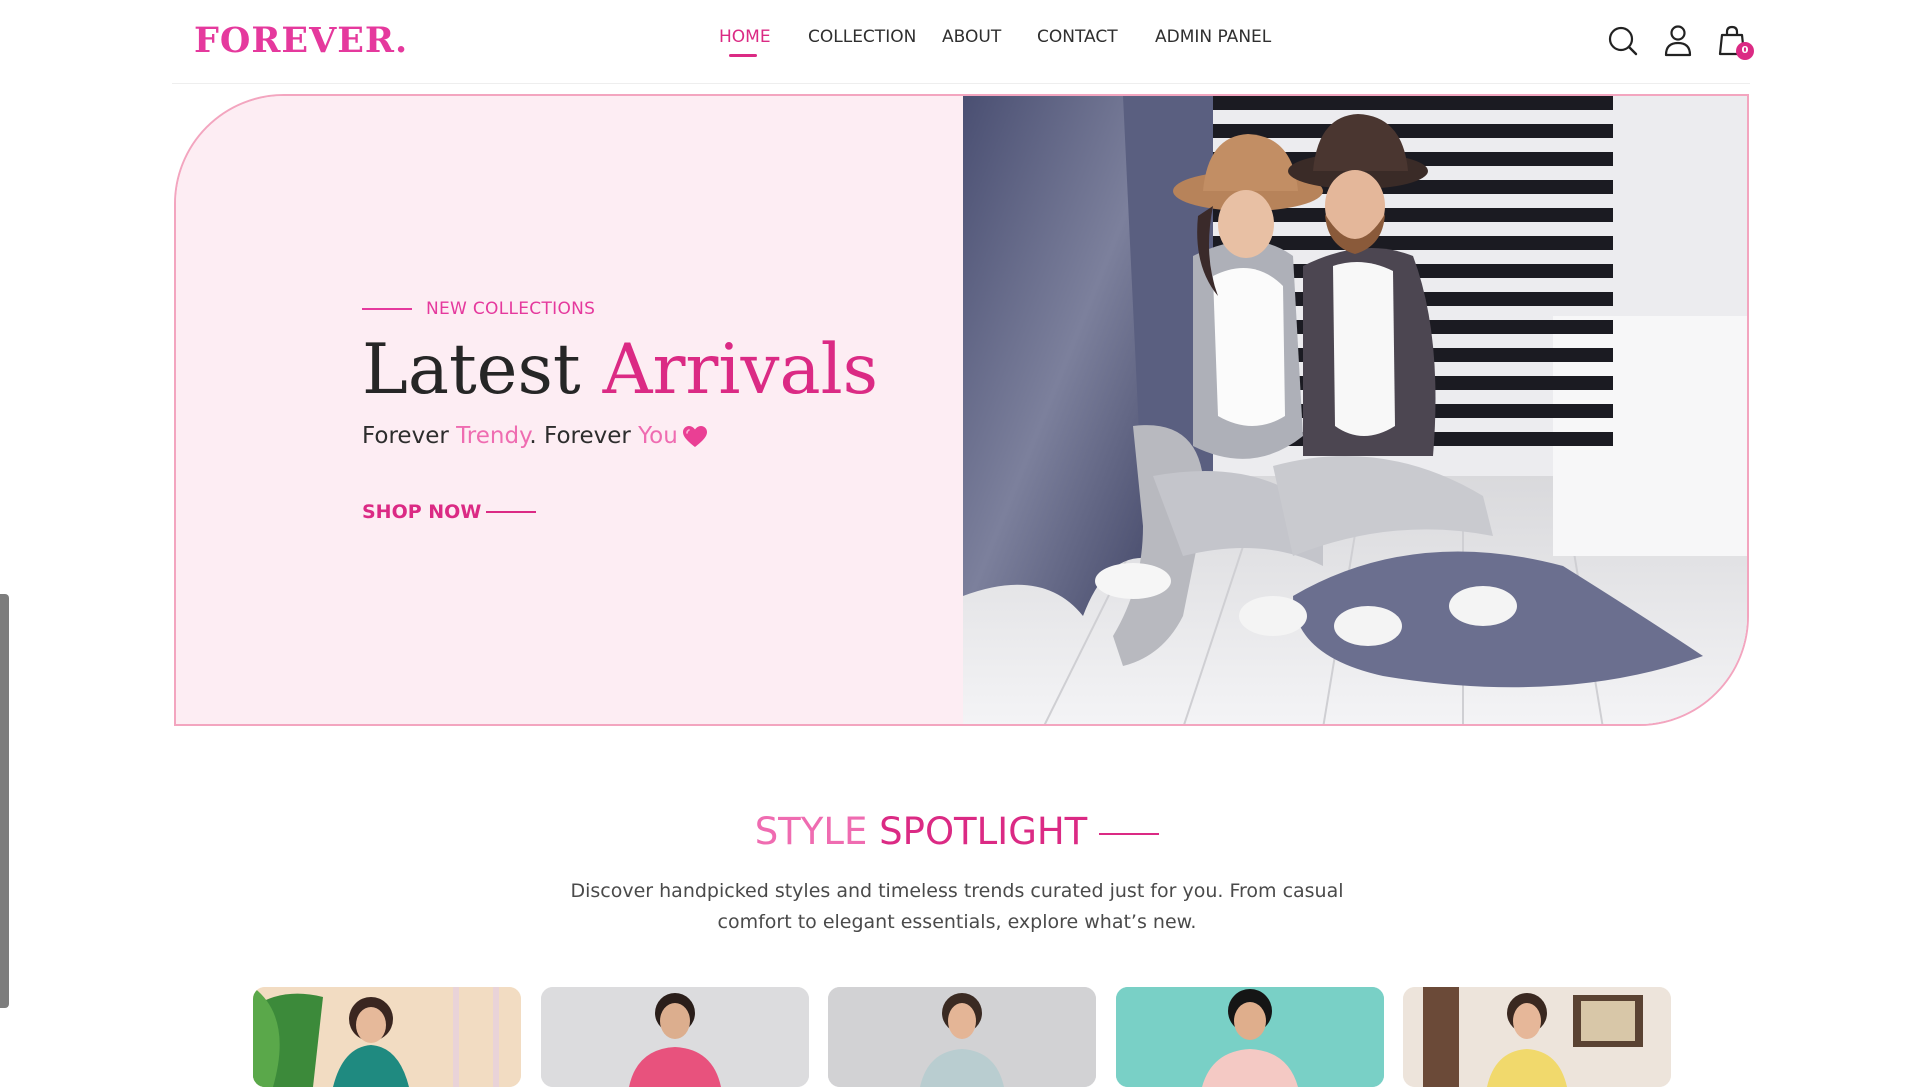 The width and height of the screenshot is (1914, 1087). Describe the element at coordinates (658, 436) in the screenshot. I see `tagline-word-4: You` at that location.